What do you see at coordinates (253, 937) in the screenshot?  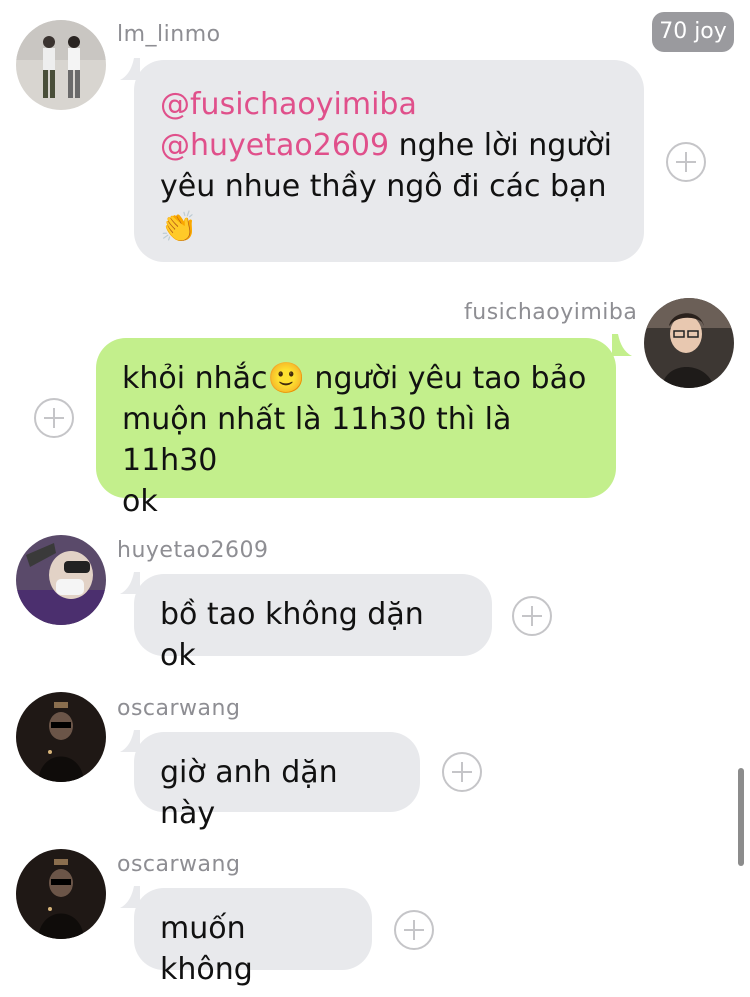 I see `message-bubble-5: muốn không` at bounding box center [253, 937].